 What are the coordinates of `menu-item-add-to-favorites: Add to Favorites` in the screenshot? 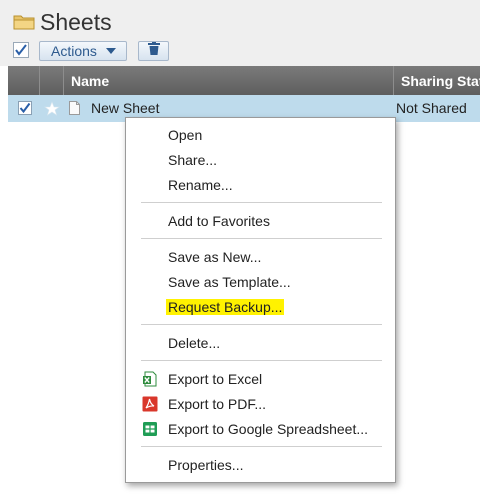 It's located at (219, 221).